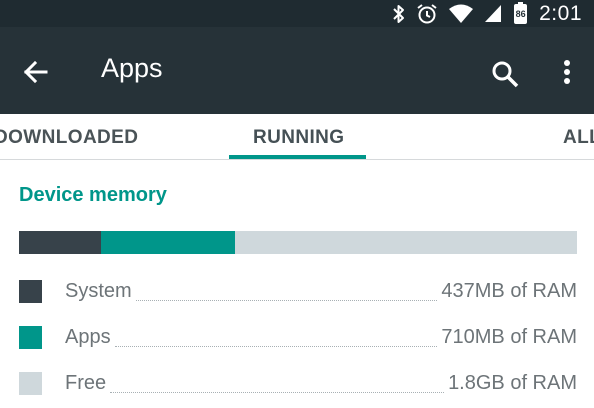 This screenshot has width=594, height=408. Describe the element at coordinates (36, 72) in the screenshot. I see `arrow-back-icon` at that location.